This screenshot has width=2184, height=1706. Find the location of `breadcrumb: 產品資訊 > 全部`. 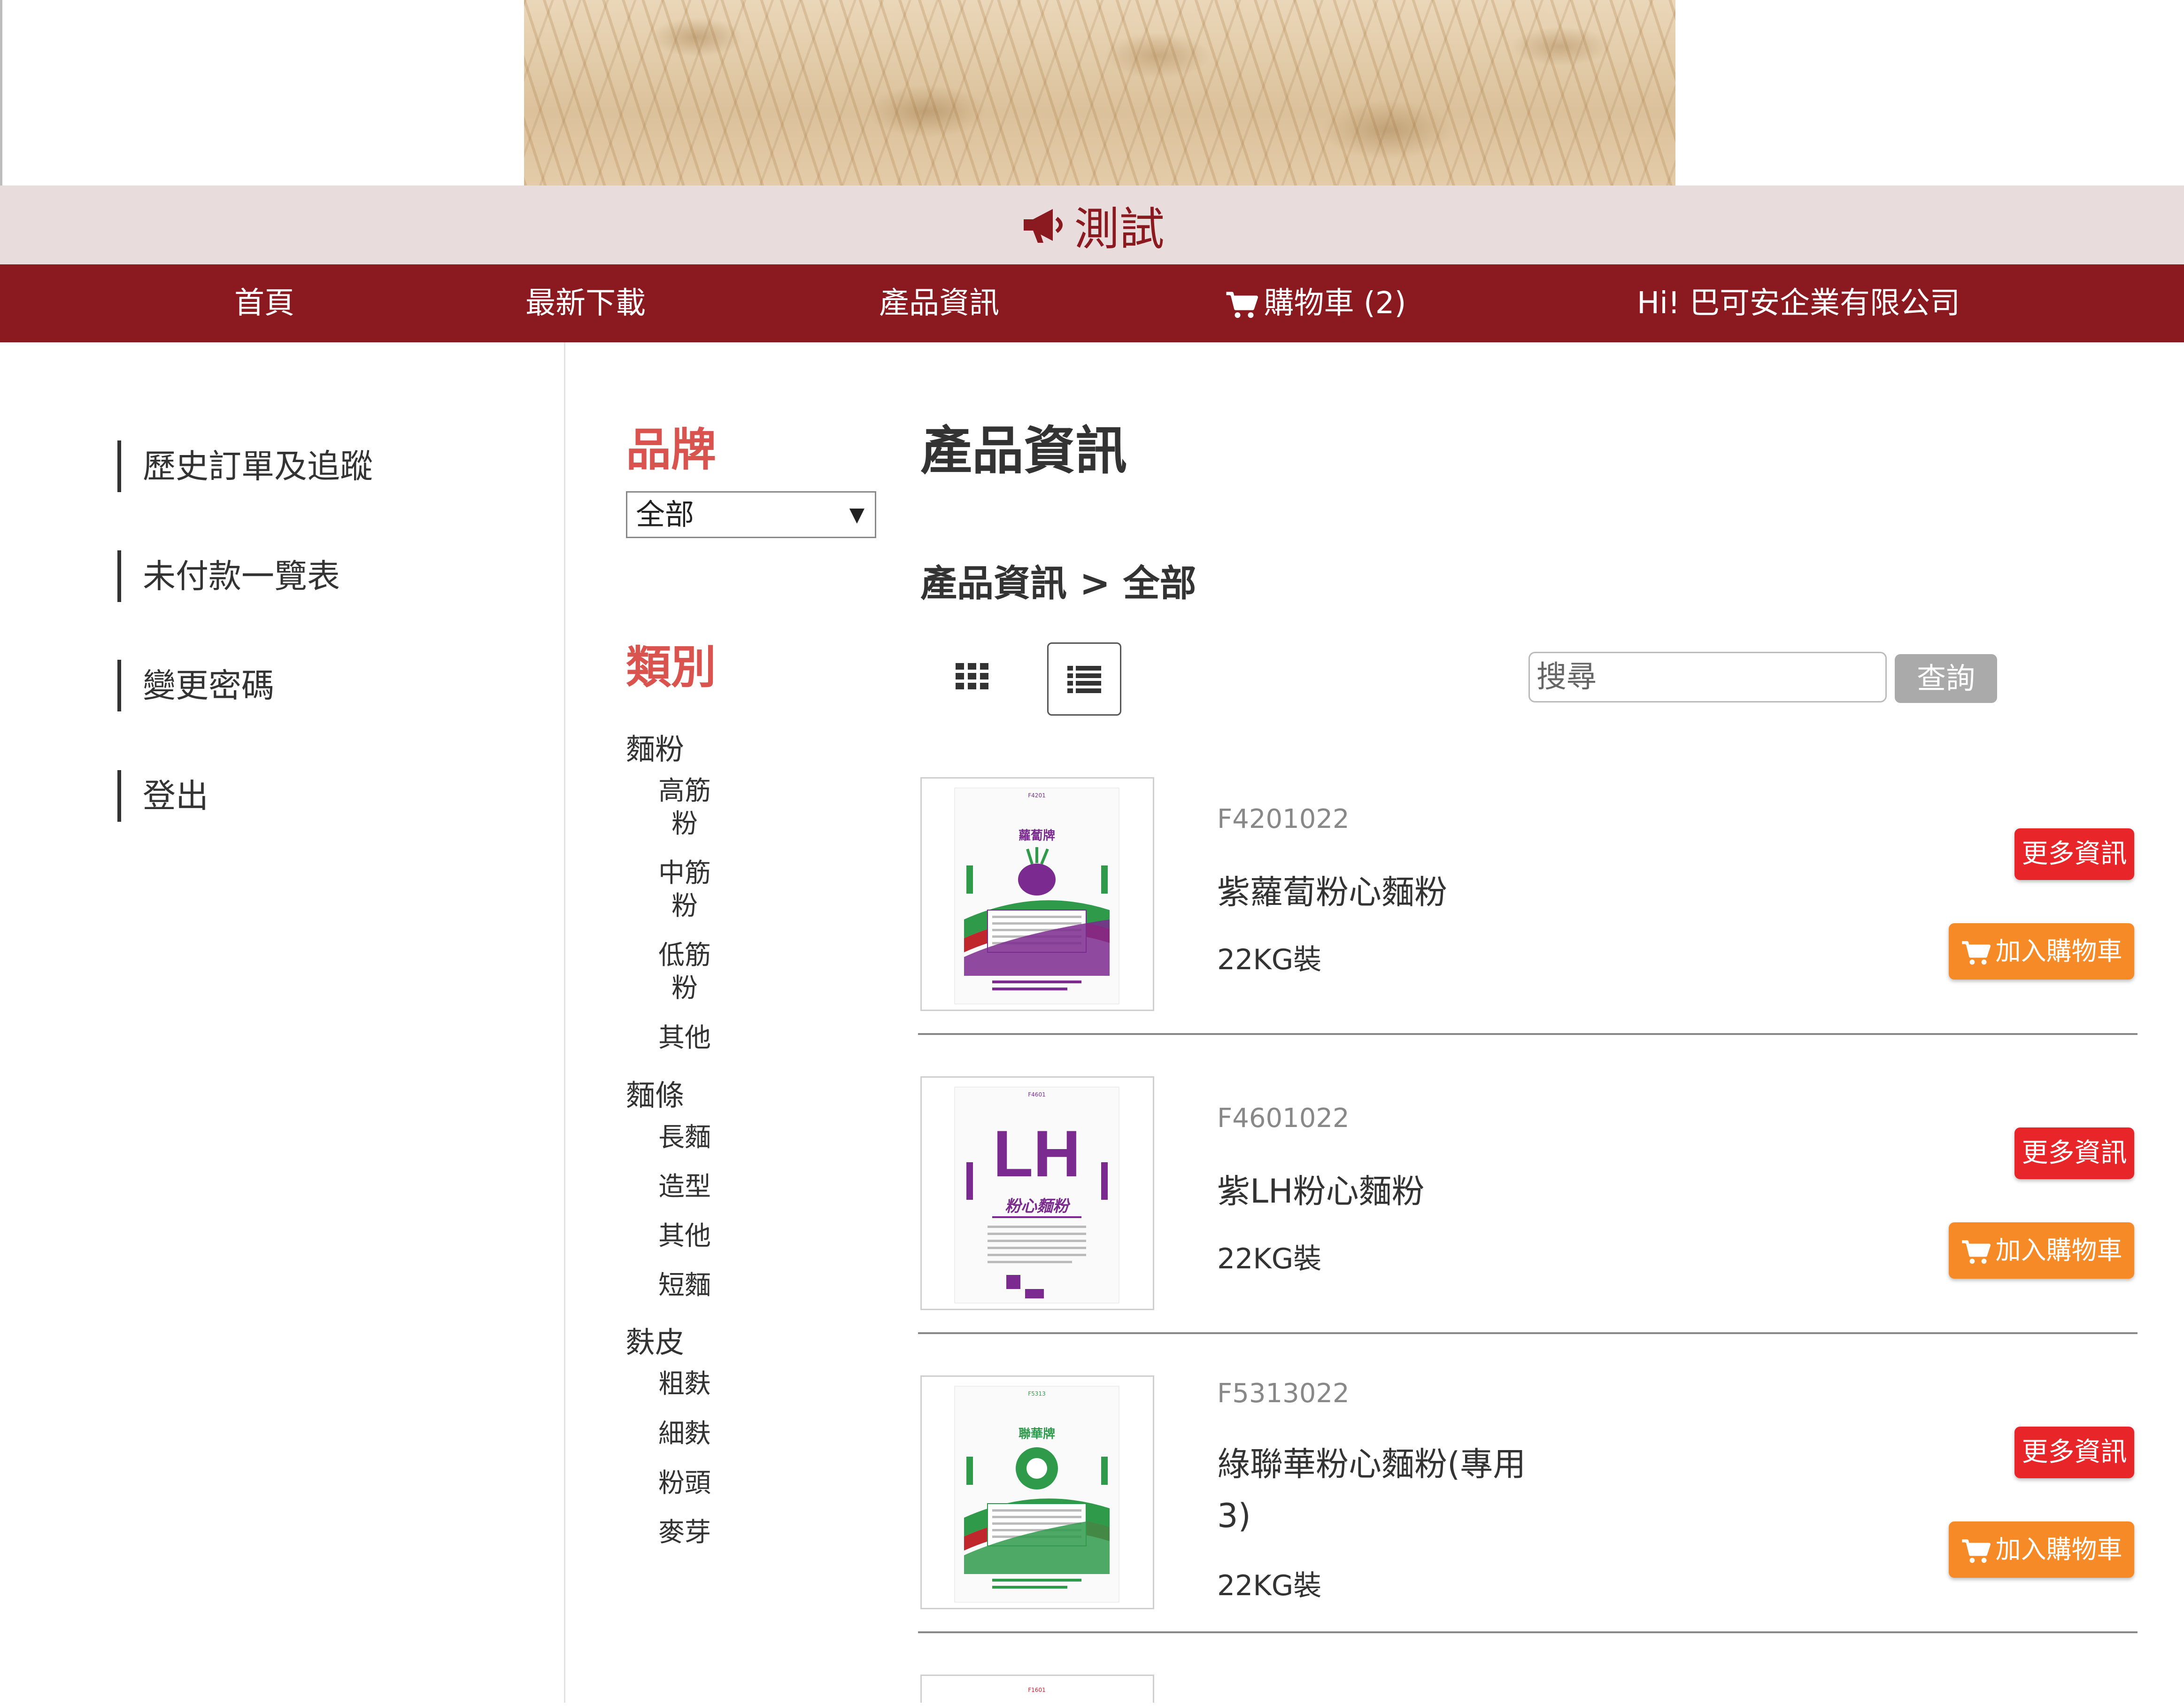

breadcrumb: 產品資訊 > 全部 is located at coordinates (1058, 584).